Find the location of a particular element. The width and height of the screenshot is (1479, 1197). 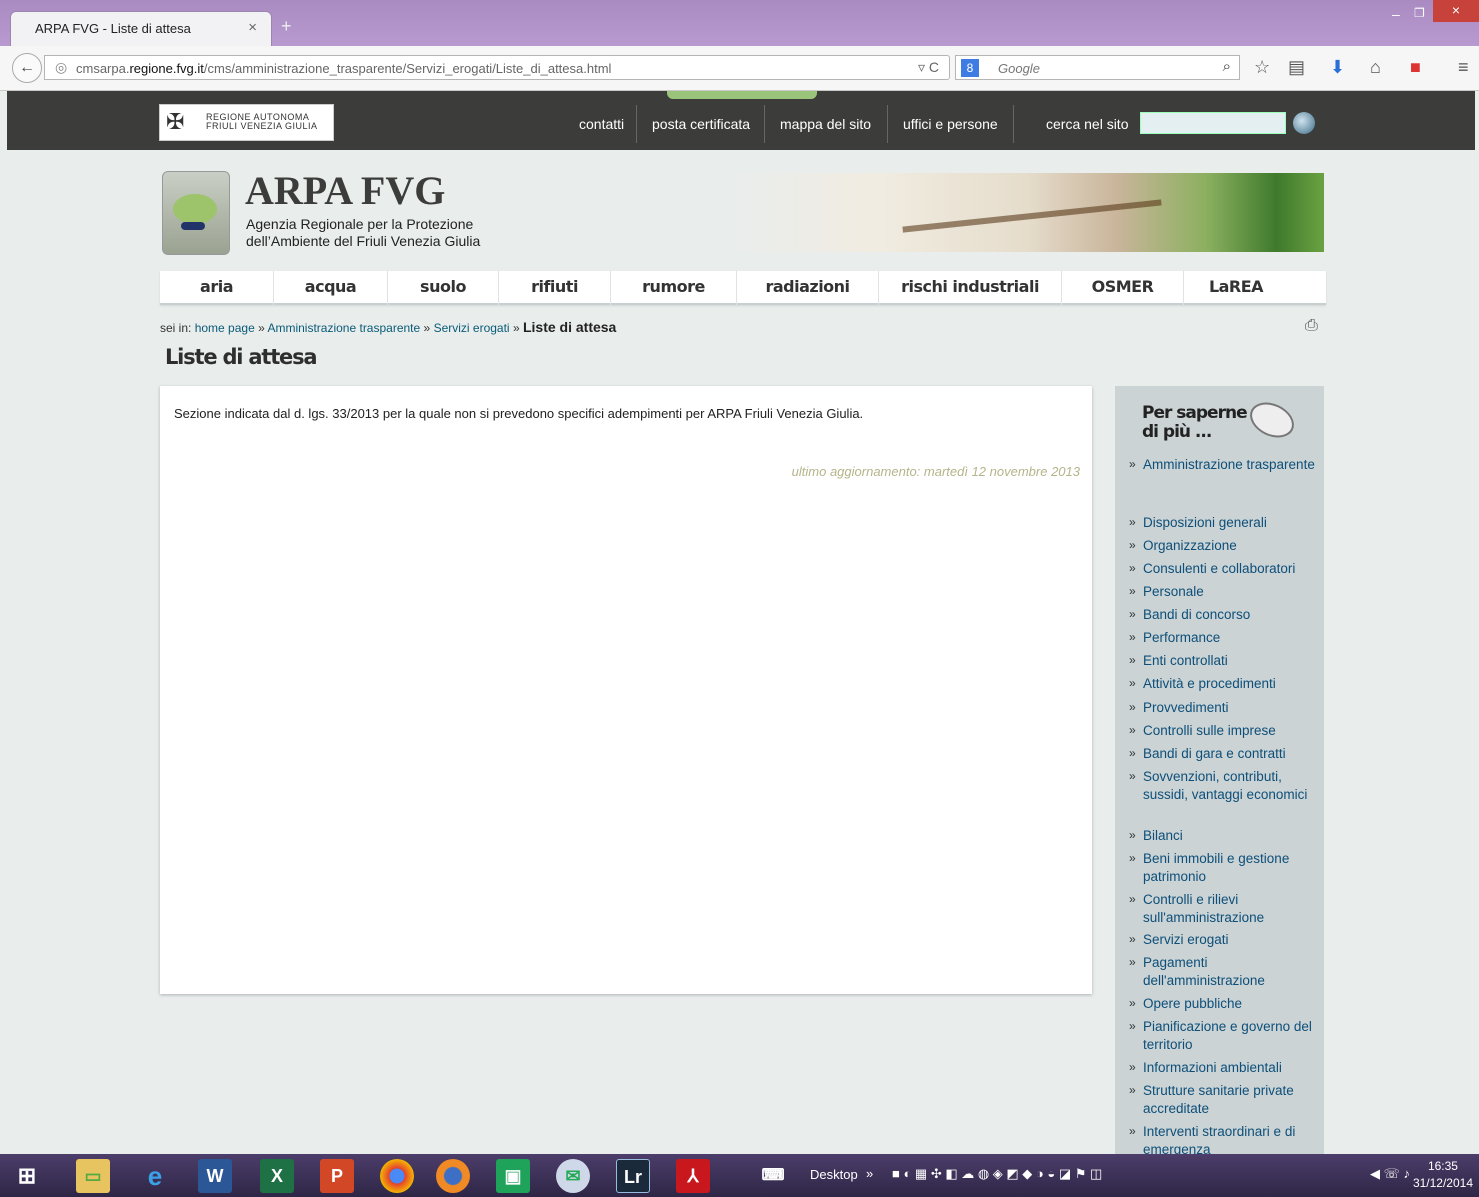

menu-suolo: suolo is located at coordinates (443, 288).